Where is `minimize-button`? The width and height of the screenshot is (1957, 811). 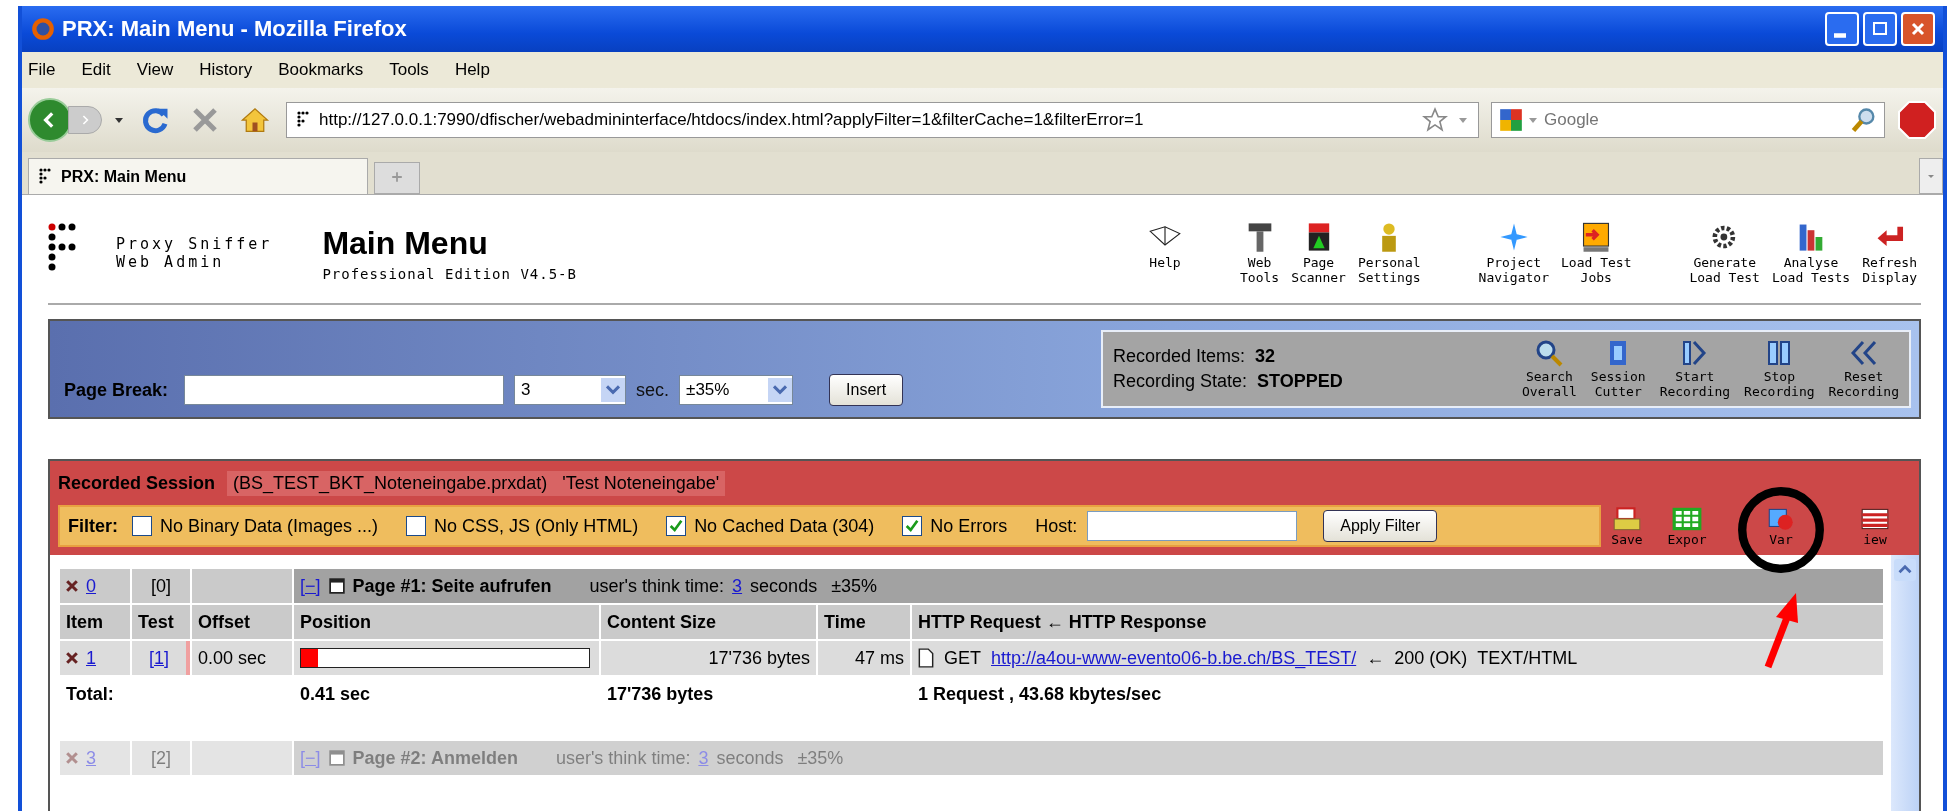 minimize-button is located at coordinates (1842, 29).